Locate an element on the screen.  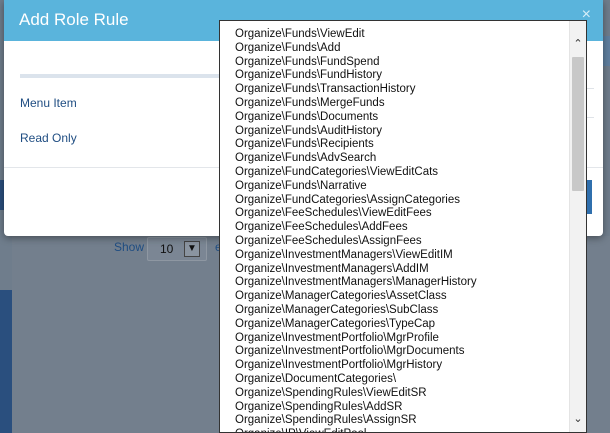
chevron-down-icon: ▼ is located at coordinates (192, 249).